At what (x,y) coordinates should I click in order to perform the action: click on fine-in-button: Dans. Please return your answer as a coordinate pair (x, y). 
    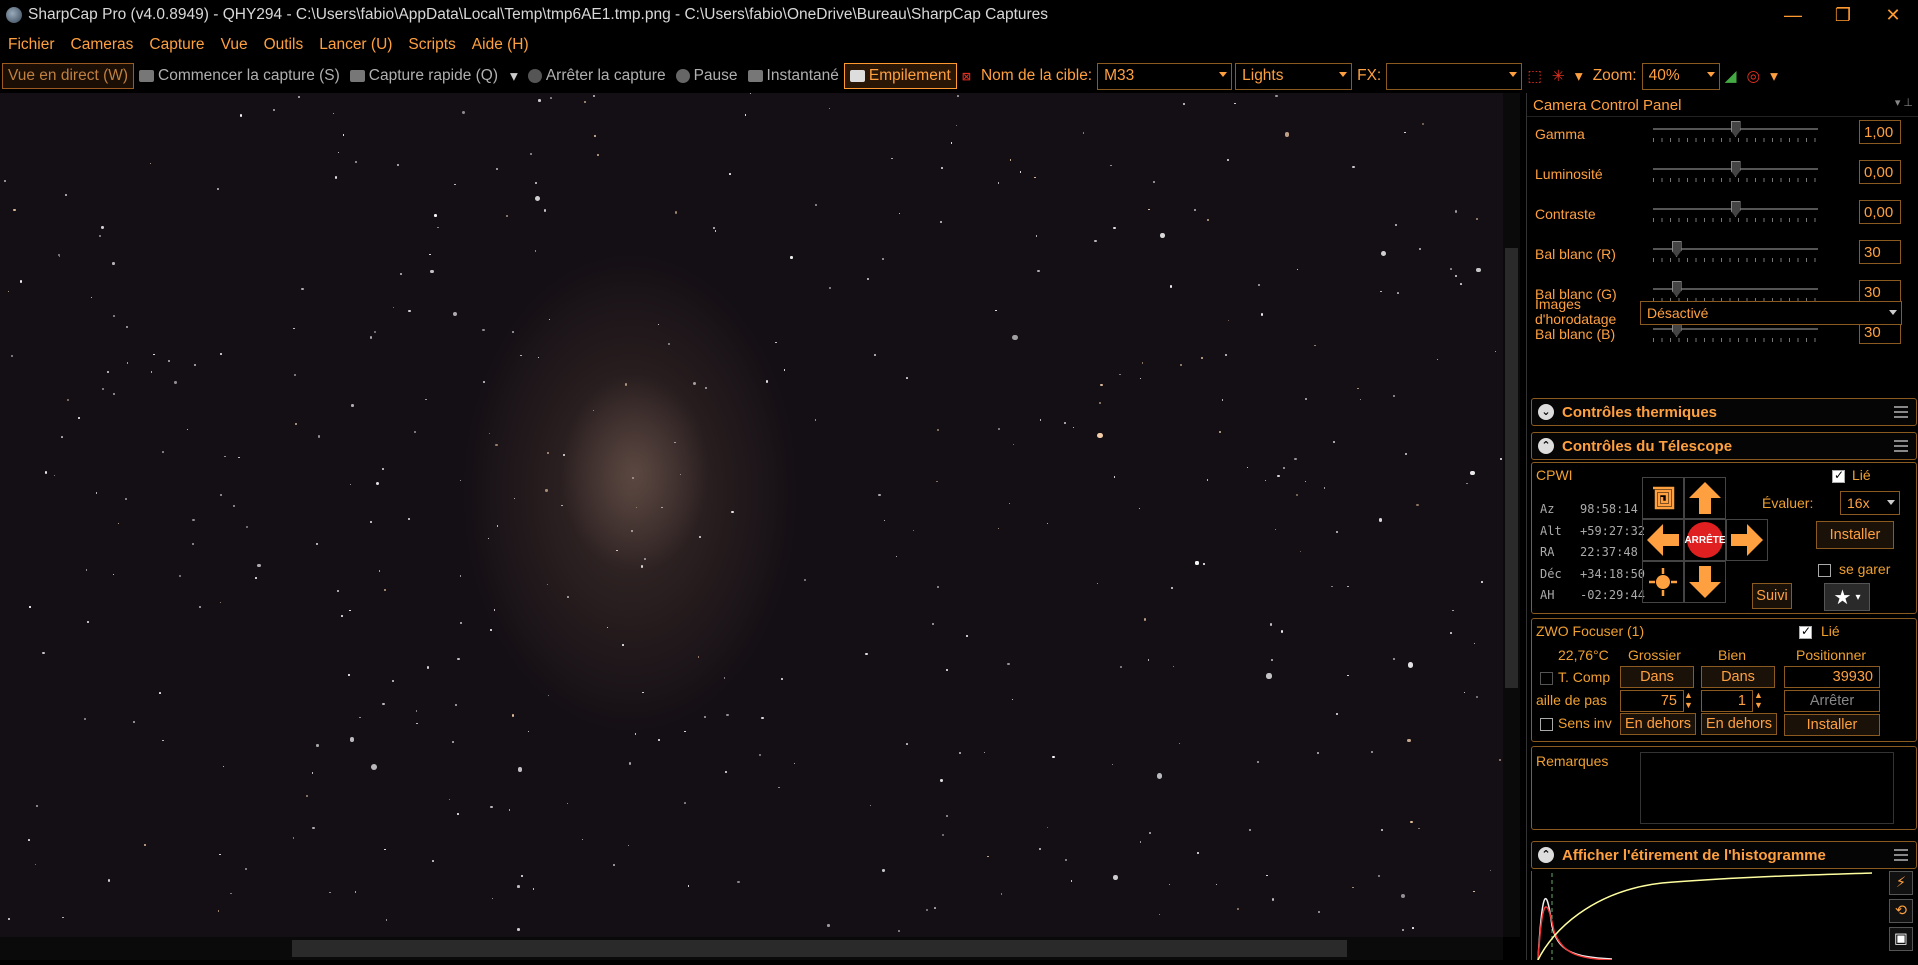
    Looking at the image, I should click on (1738, 677).